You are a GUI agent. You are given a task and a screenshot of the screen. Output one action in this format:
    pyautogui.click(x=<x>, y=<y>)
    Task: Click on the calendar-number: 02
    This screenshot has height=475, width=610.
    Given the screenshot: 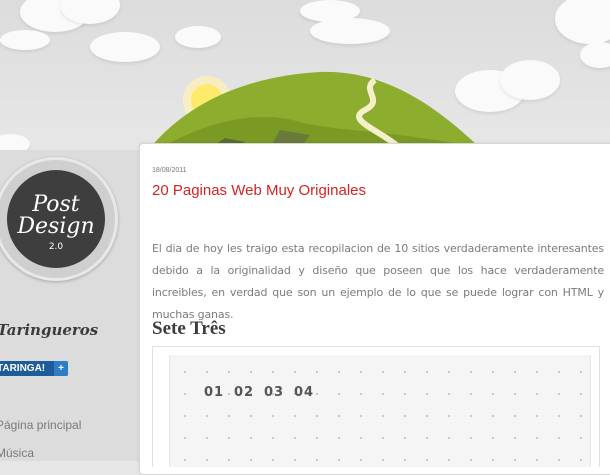 What is the action you would take?
    pyautogui.click(x=244, y=392)
    